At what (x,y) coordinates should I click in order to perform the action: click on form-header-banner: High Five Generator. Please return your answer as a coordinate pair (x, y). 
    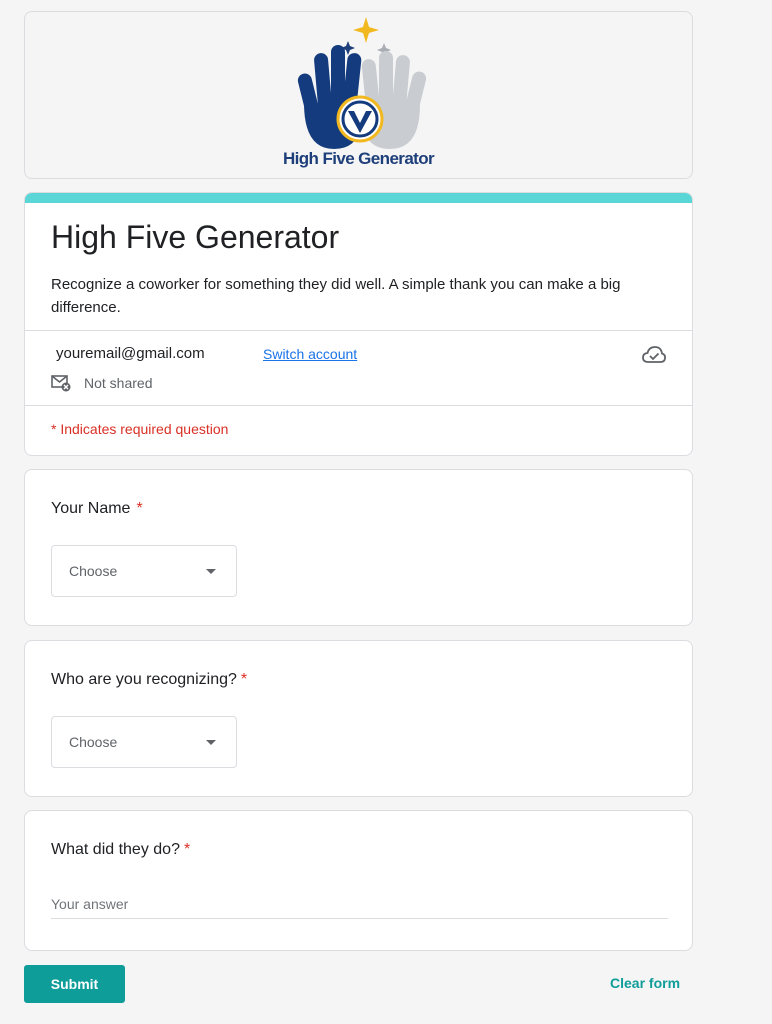
    Looking at the image, I should click on (358, 95).